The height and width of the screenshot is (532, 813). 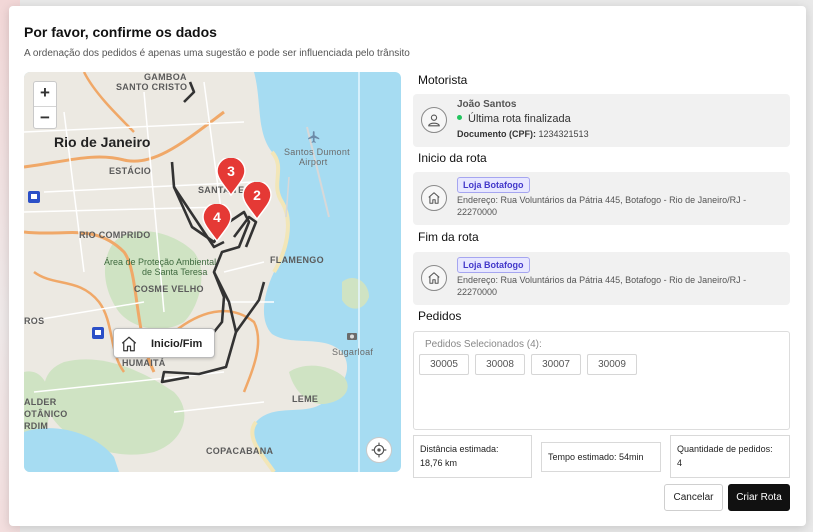 I want to click on end-section-title: Fim da rota, so click(x=448, y=237).